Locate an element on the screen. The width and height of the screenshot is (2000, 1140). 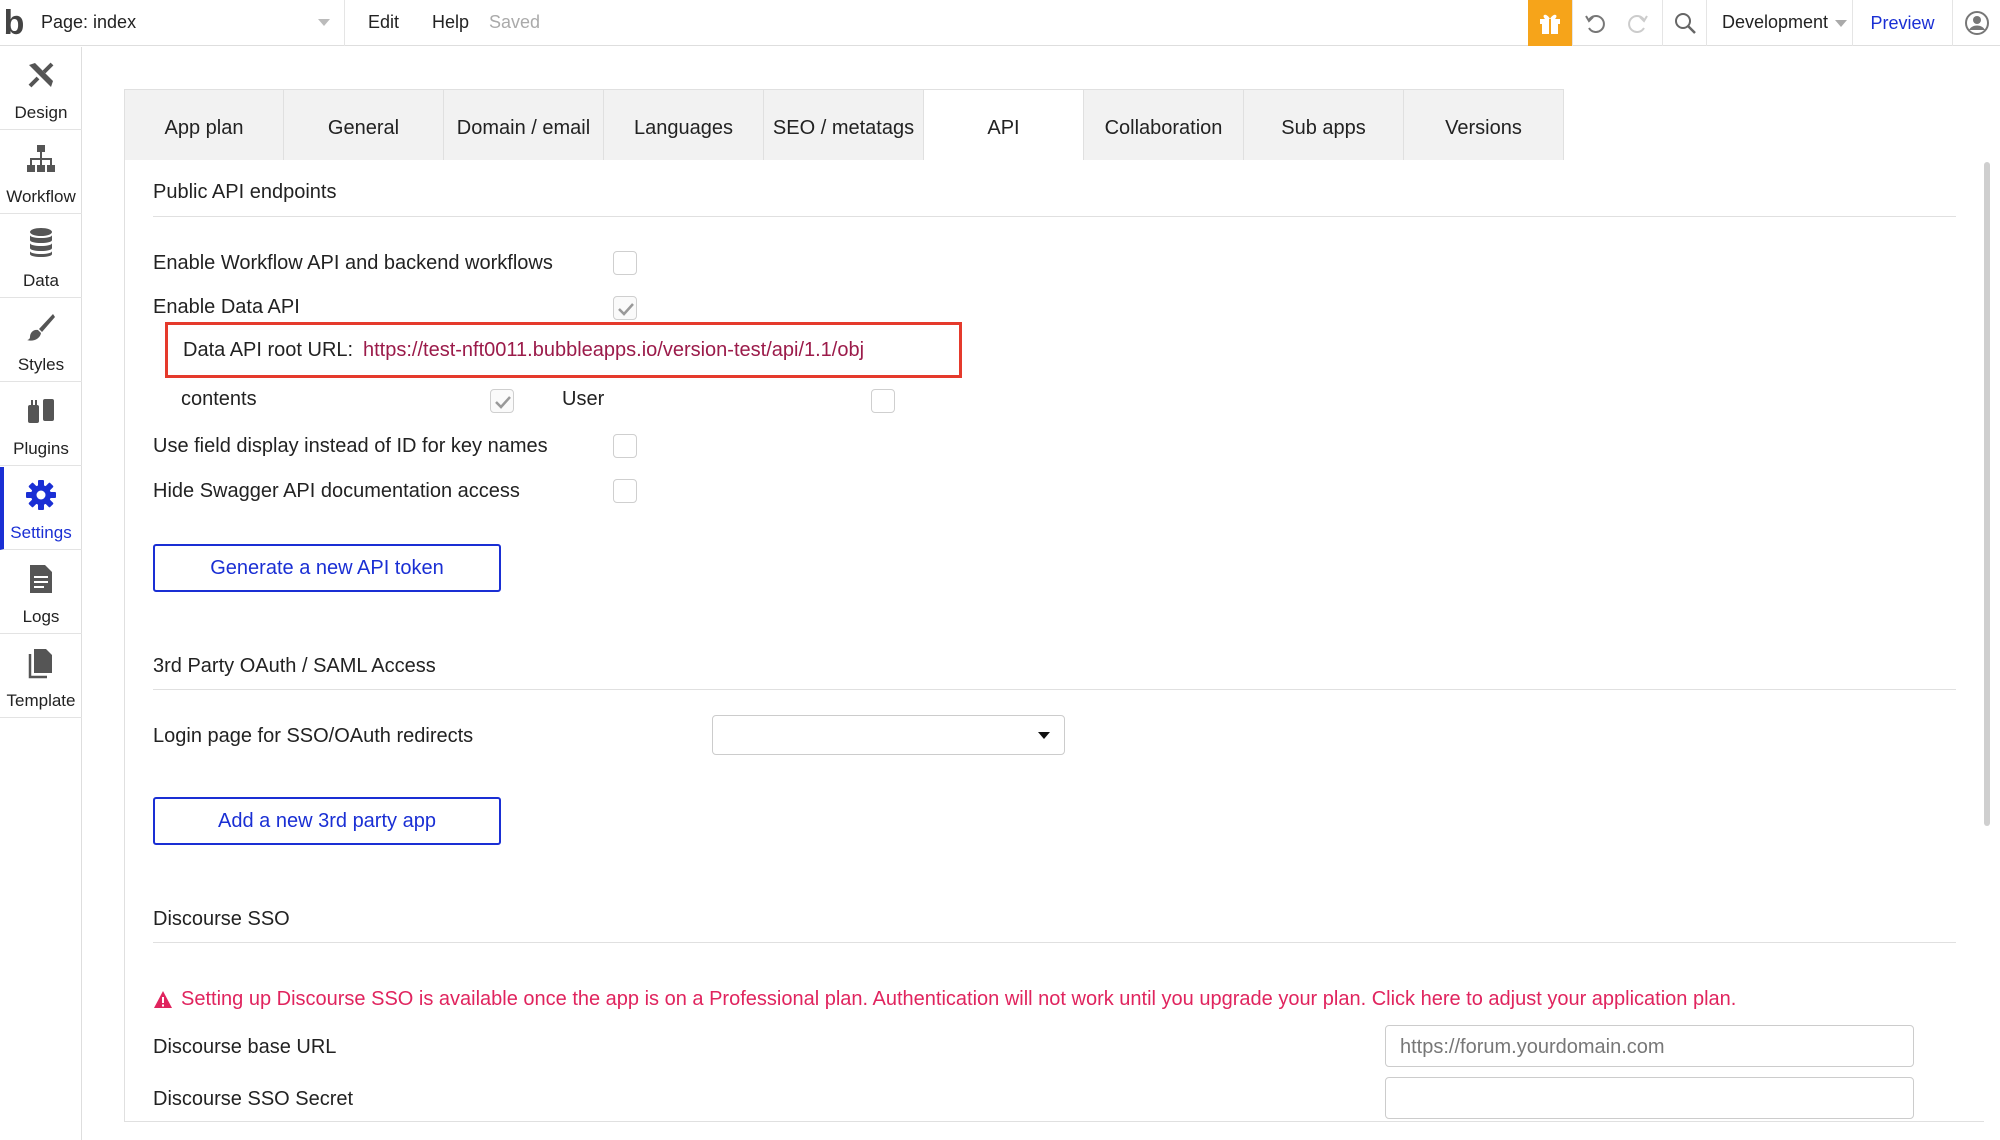
page-selector: Page: index is located at coordinates (187, 23).